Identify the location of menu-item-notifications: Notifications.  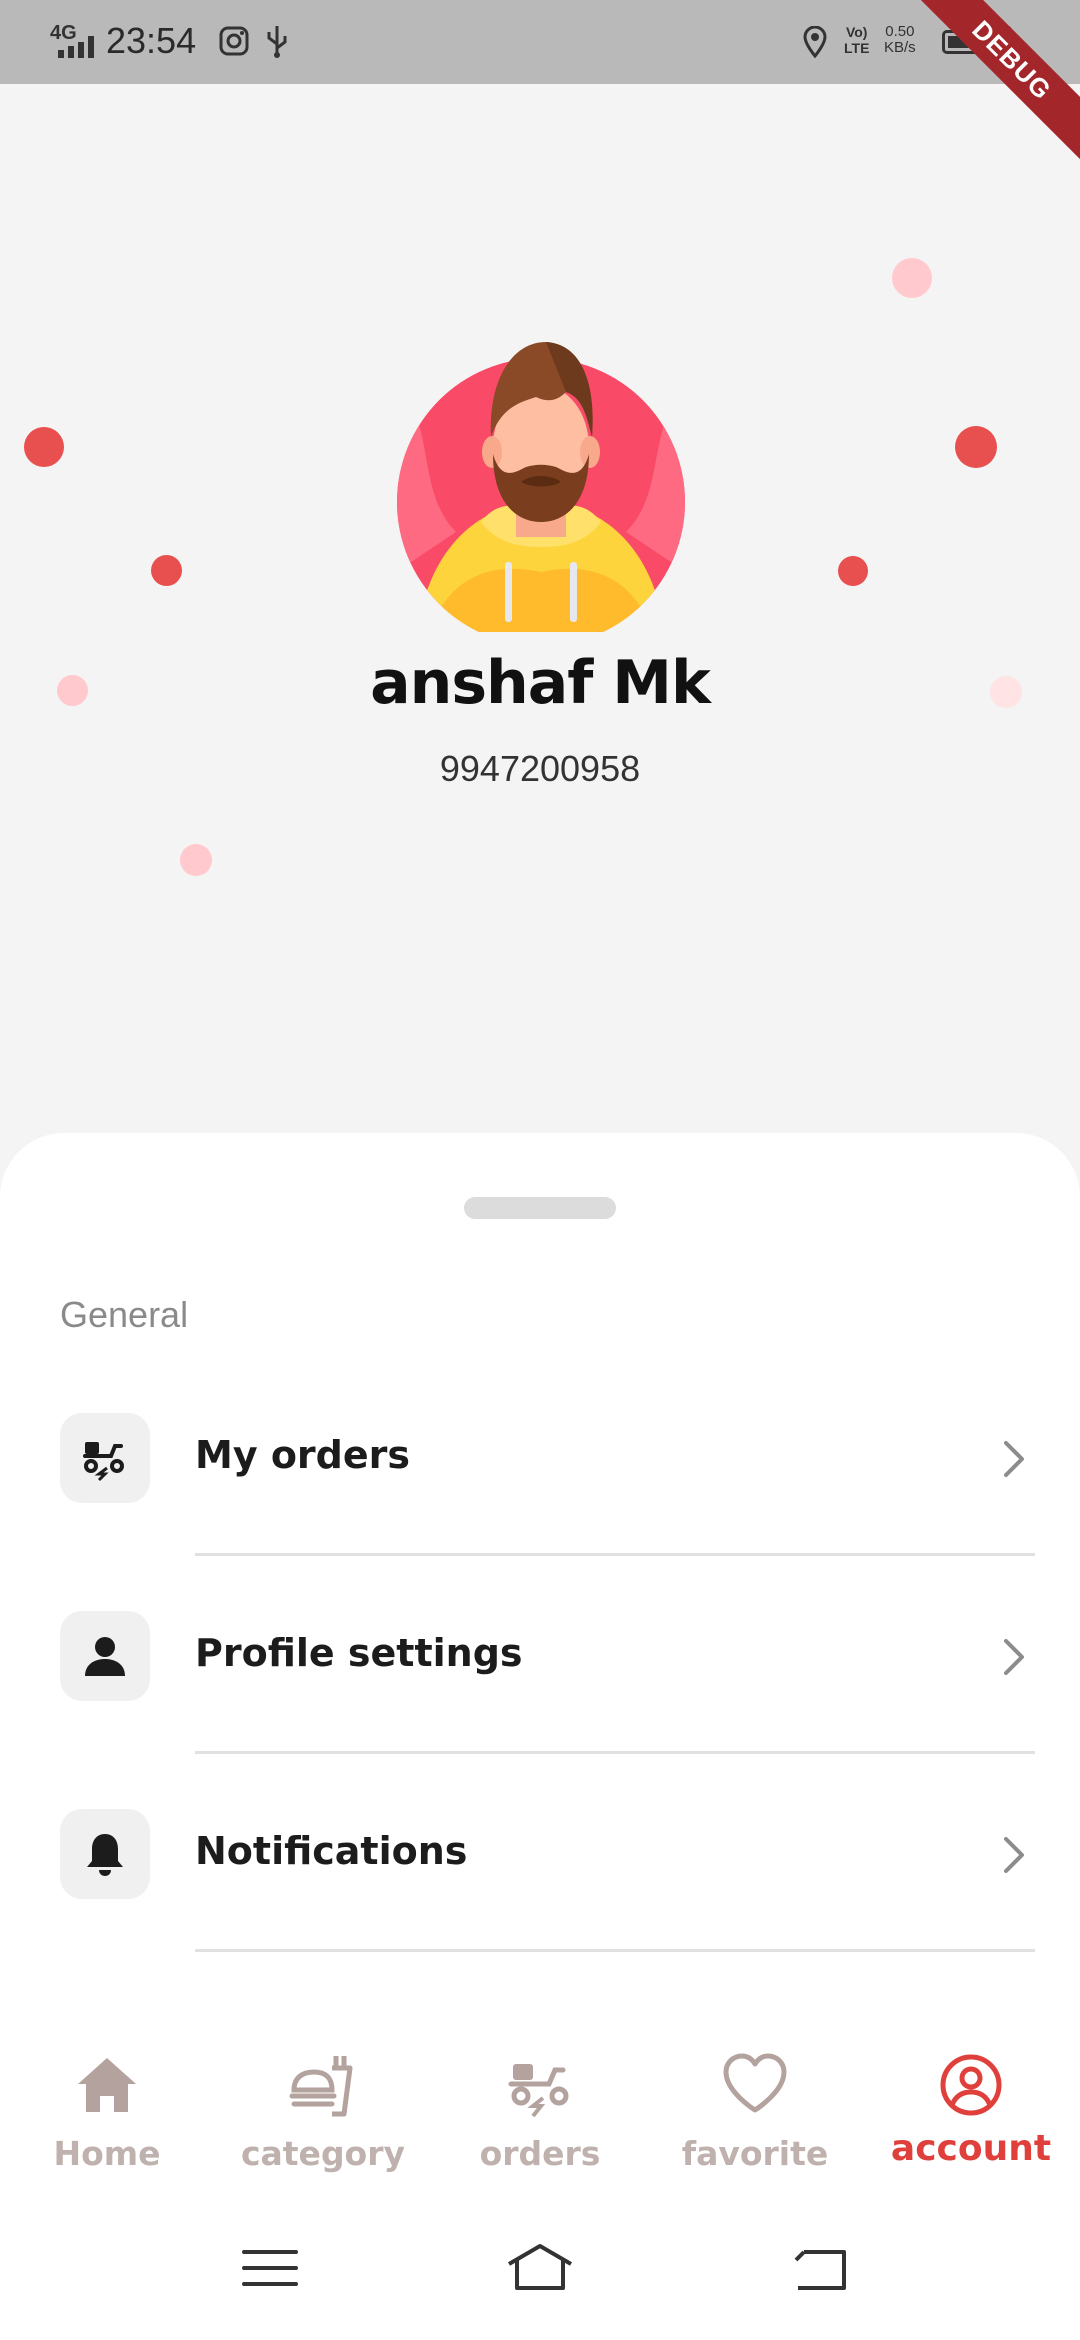
(548, 1855).